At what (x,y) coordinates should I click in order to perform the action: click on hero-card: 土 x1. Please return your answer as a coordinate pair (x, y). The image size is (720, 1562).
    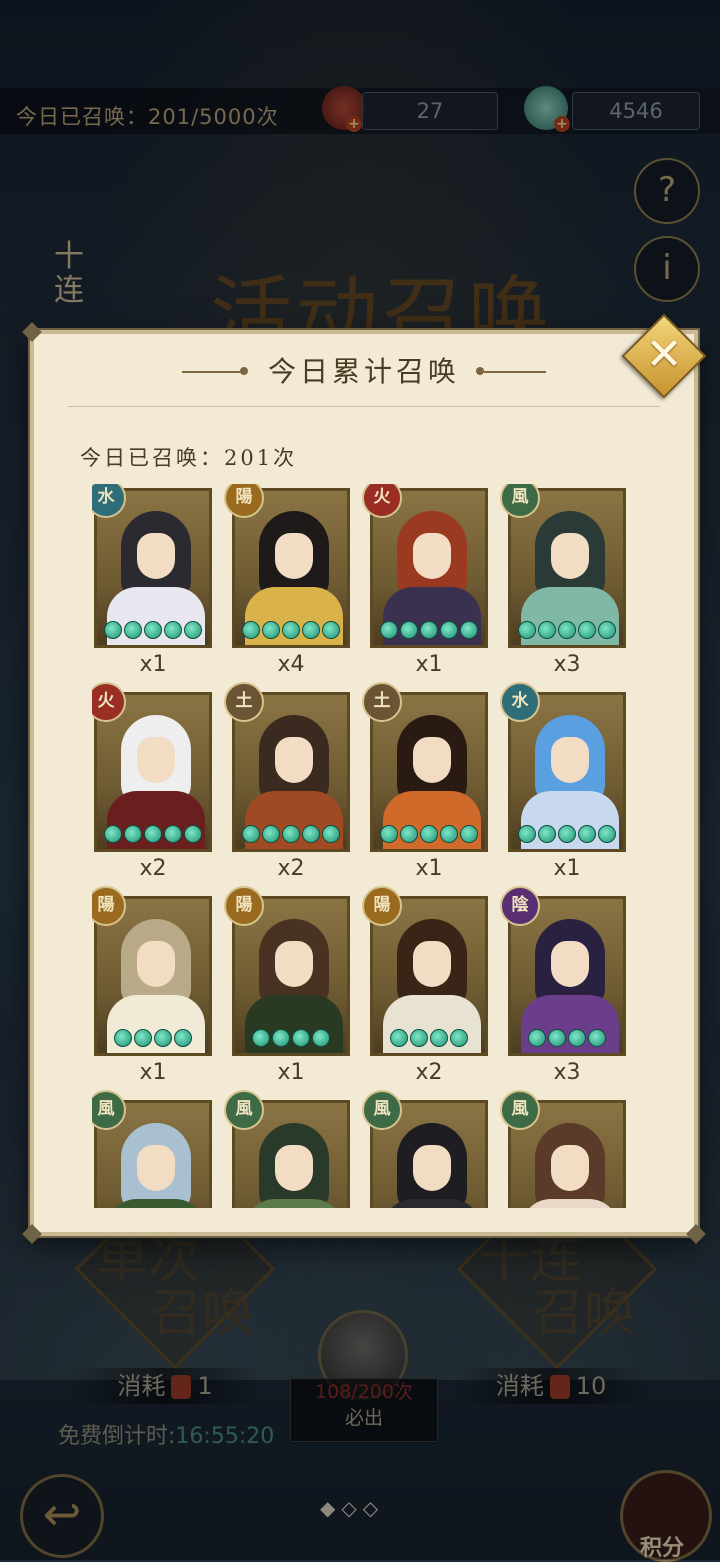
    Looking at the image, I should click on (426, 785).